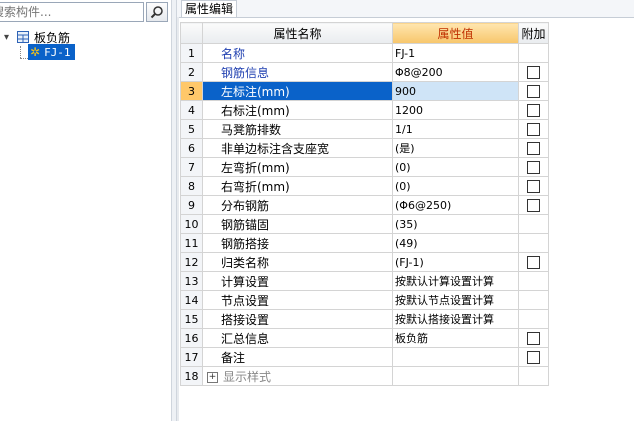 The height and width of the screenshot is (421, 634). Describe the element at coordinates (455, 224) in the screenshot. I see `property-value: (35)` at that location.